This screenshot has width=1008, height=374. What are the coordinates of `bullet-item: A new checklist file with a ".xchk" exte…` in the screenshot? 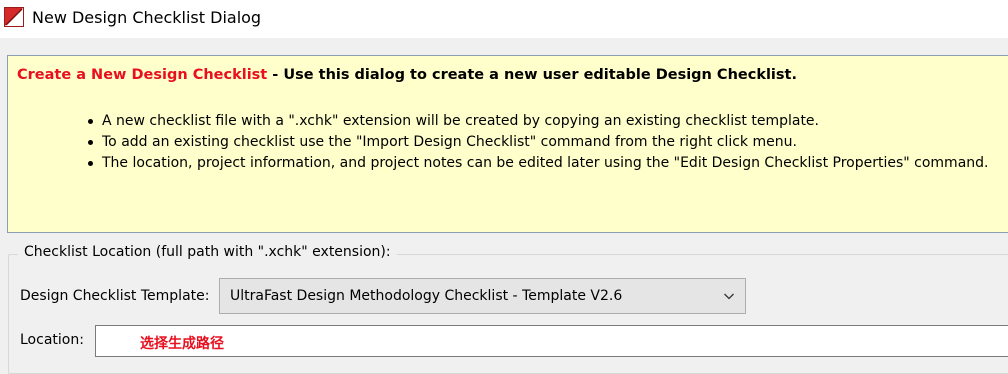 It's located at (538, 121).